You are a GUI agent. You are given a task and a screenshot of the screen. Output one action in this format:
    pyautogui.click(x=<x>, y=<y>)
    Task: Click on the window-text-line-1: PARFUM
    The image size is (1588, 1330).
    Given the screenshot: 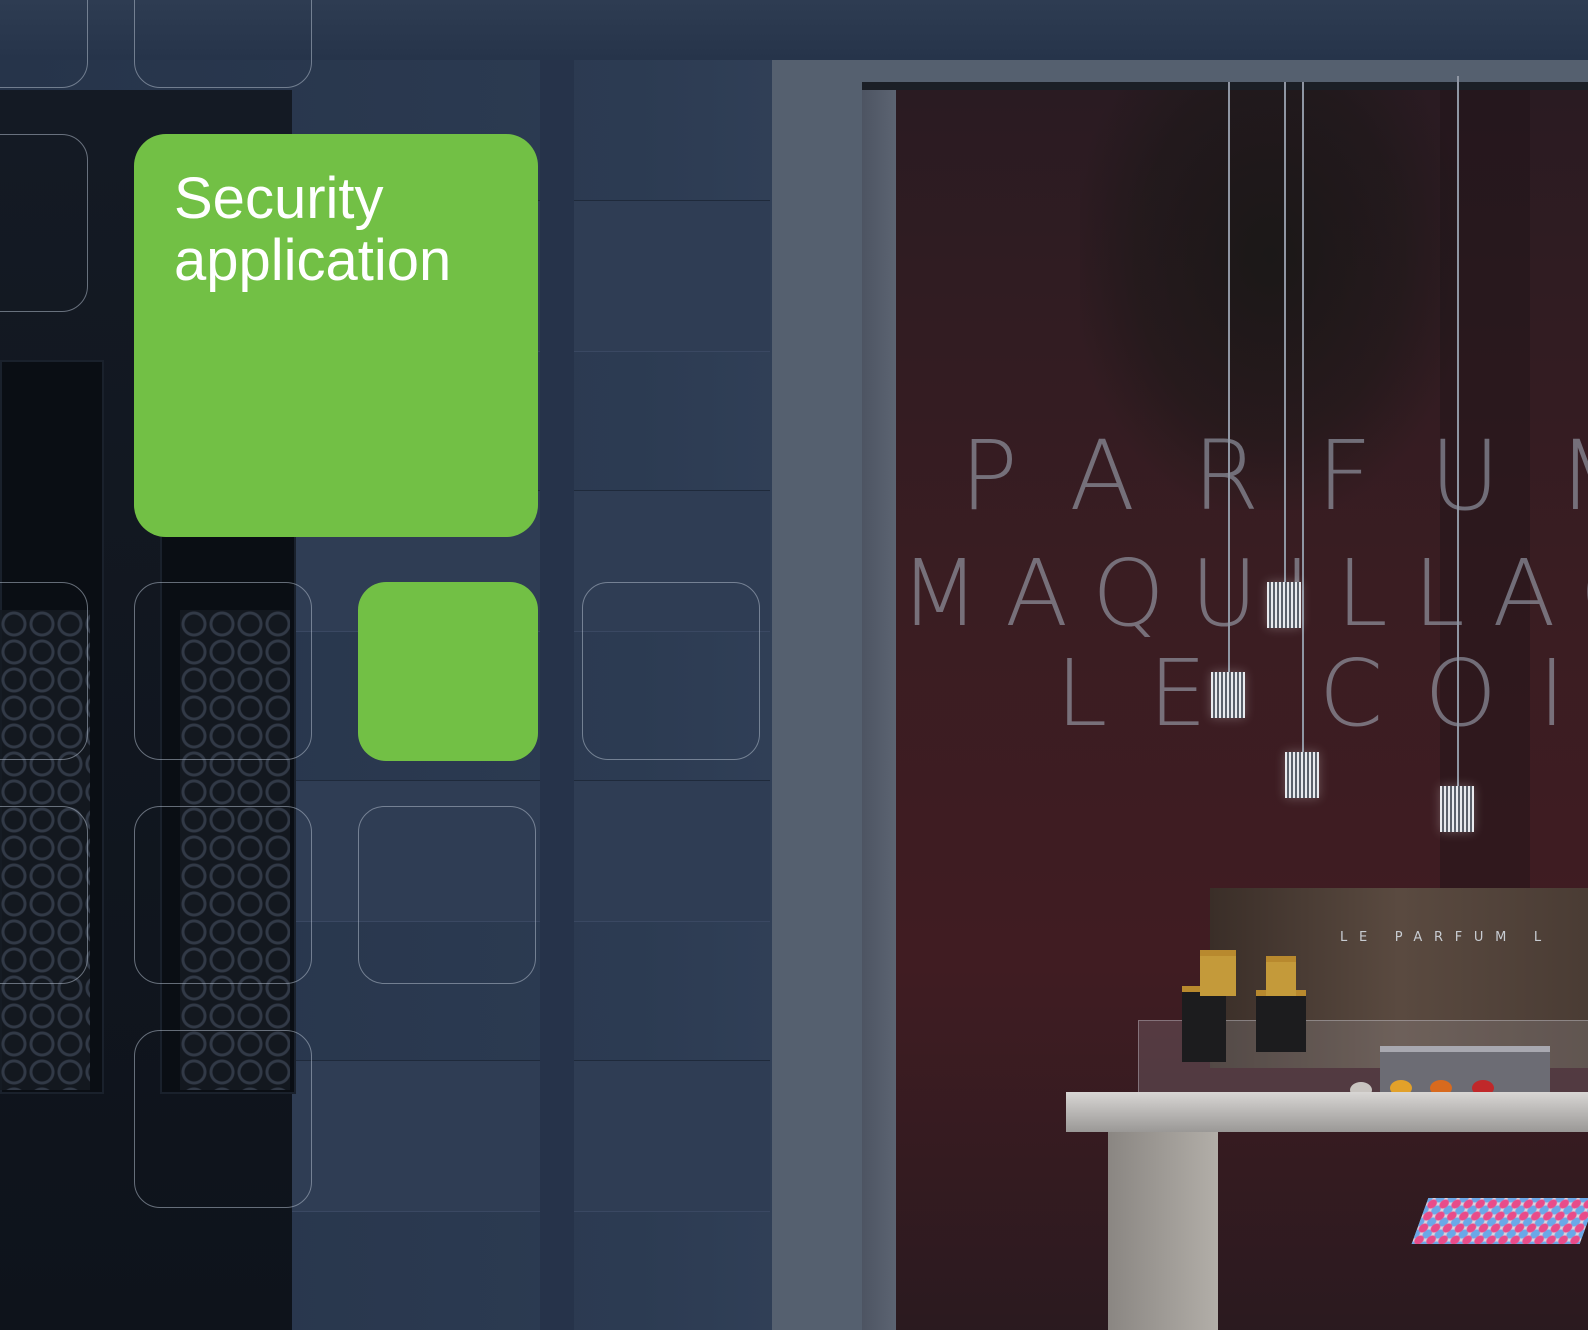 What is the action you would take?
    pyautogui.click(x=1274, y=476)
    